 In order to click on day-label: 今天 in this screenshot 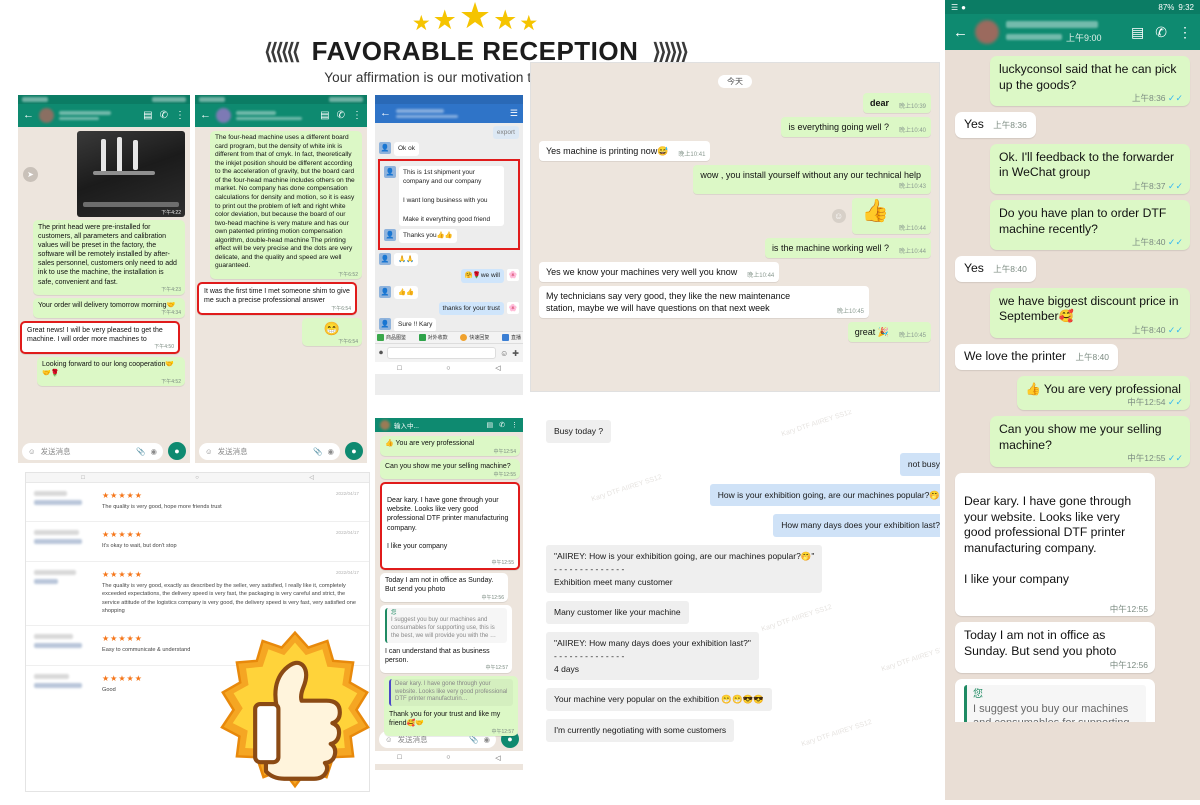, I will do `click(735, 81)`.